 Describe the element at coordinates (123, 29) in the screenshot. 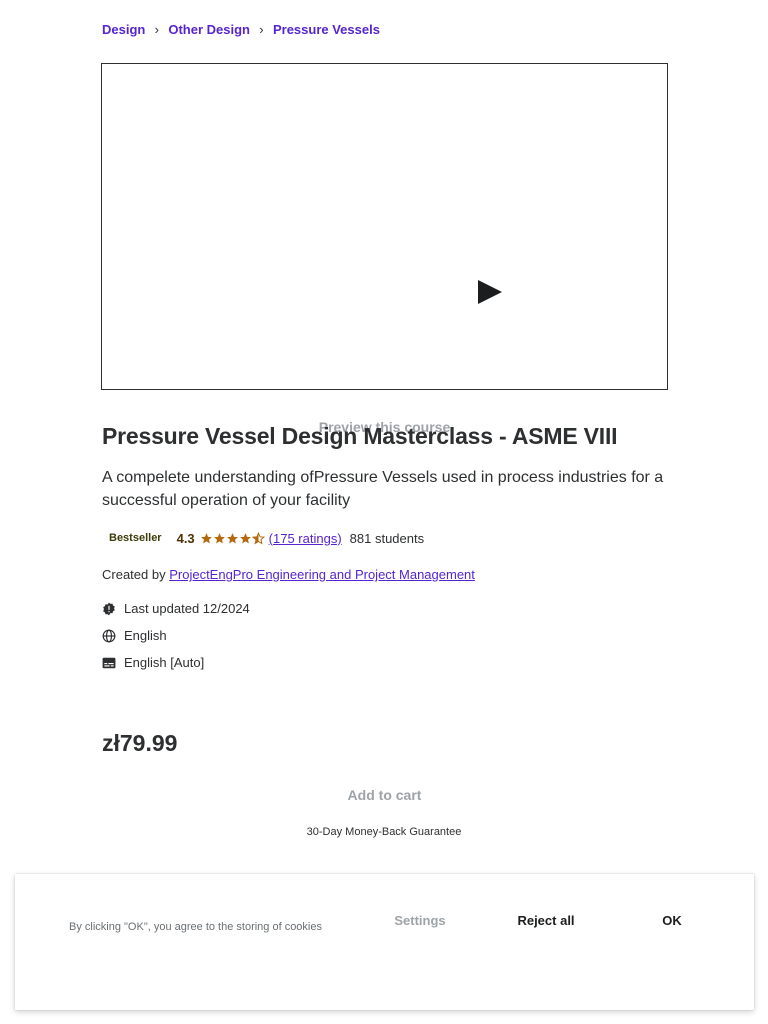

I see `breadcrumb-design: Design` at that location.